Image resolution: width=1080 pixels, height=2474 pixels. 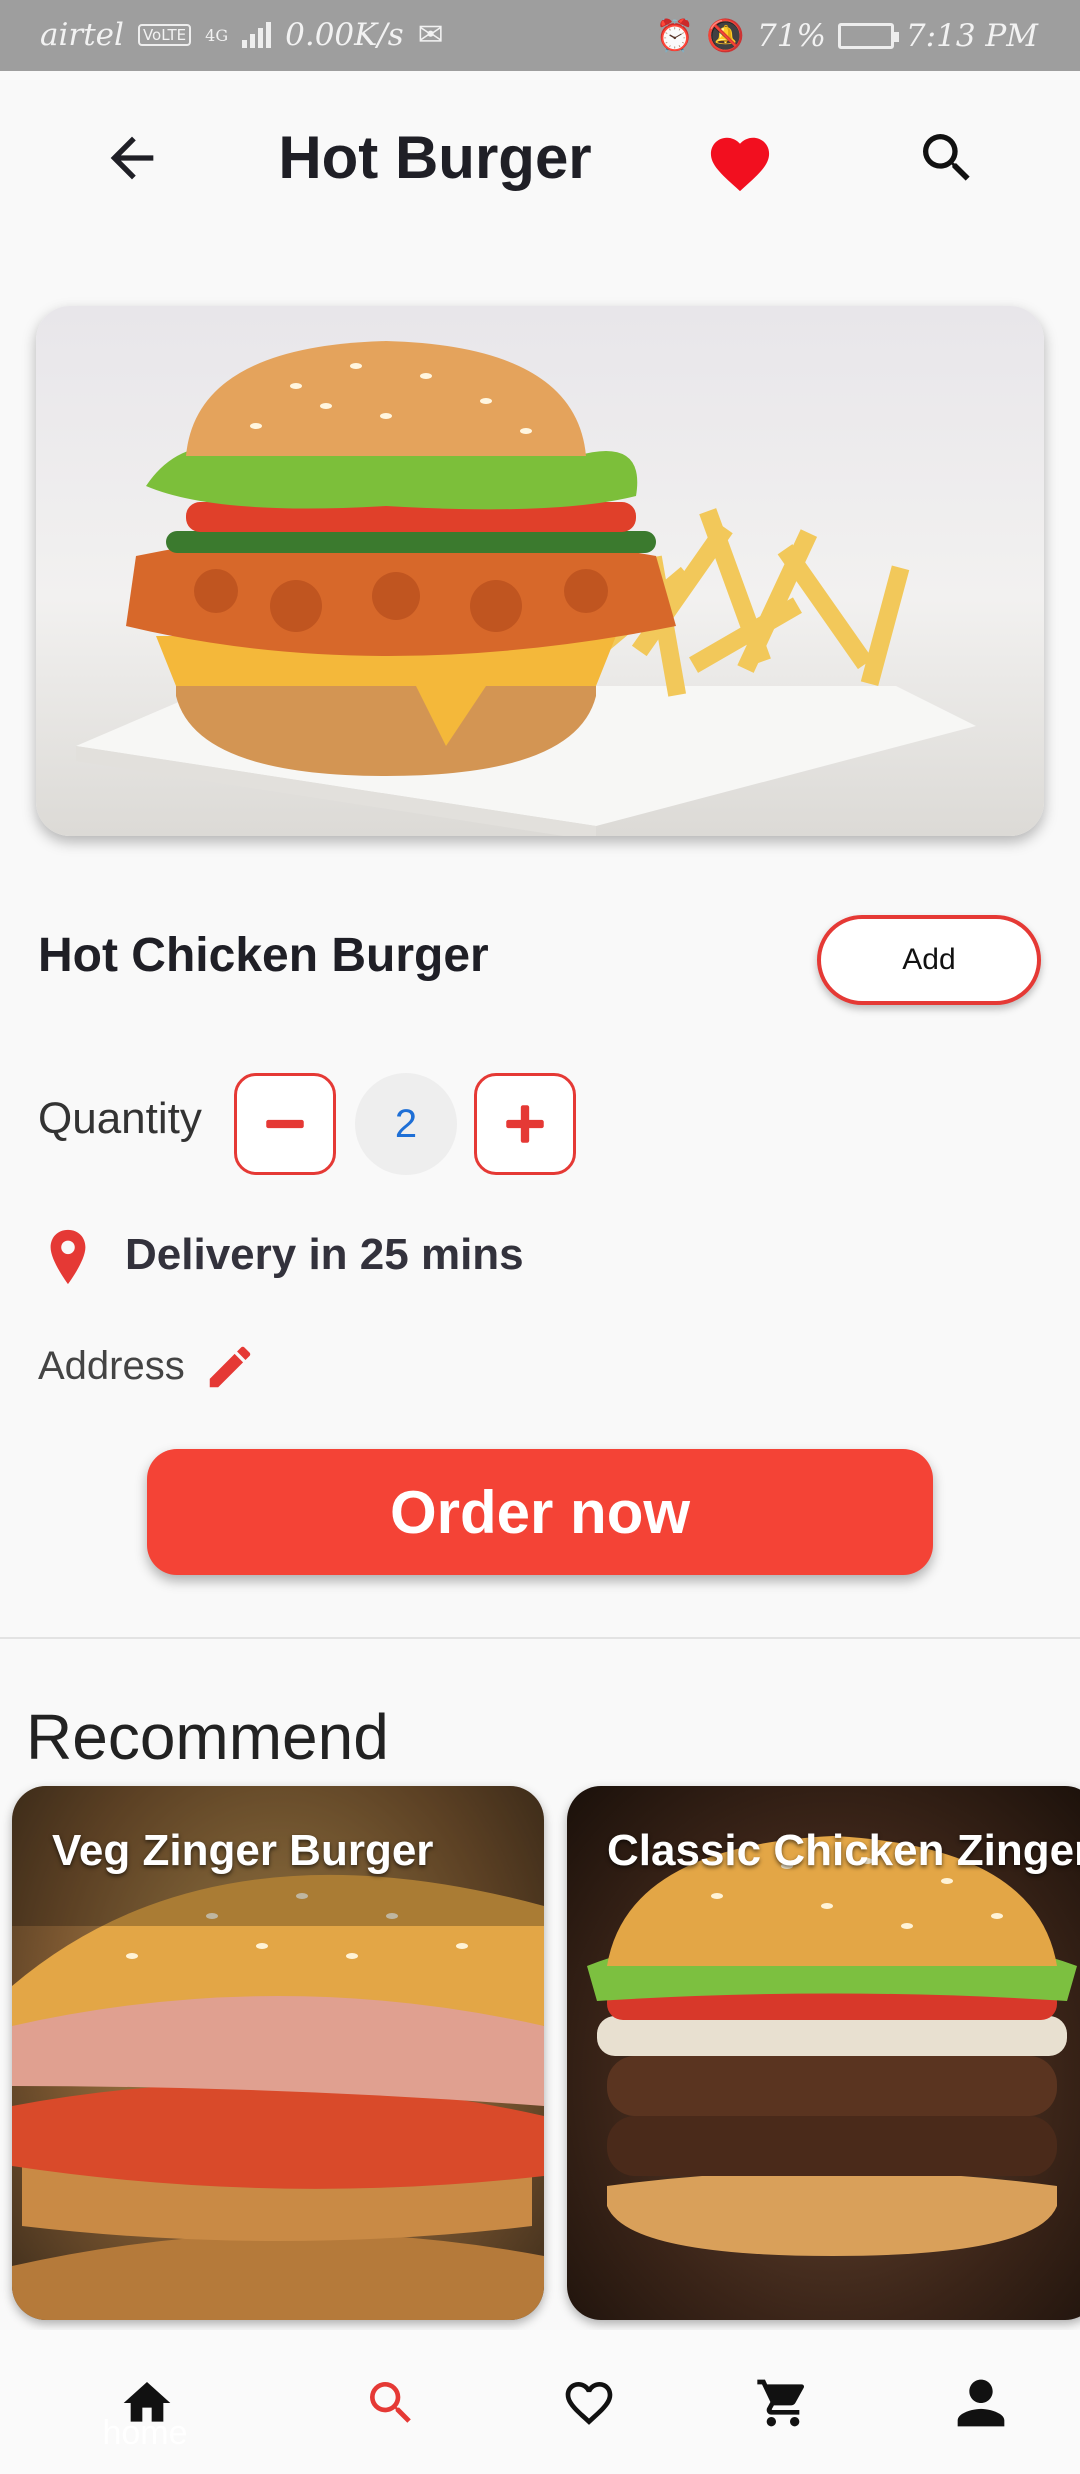 I want to click on volte-badge: VoLTE, so click(x=164, y=35).